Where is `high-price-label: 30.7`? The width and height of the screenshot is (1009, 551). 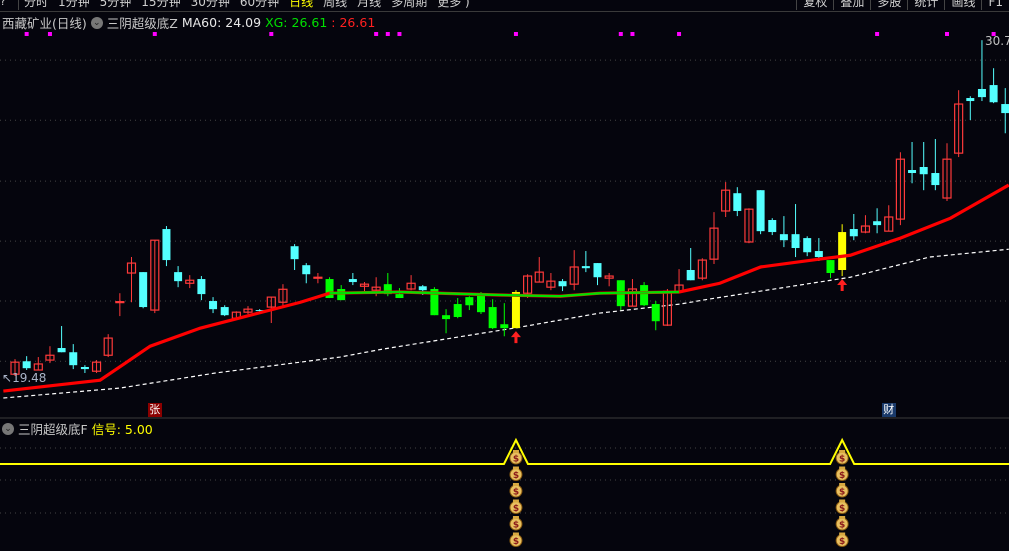
high-price-label: 30.7 is located at coordinates (997, 41).